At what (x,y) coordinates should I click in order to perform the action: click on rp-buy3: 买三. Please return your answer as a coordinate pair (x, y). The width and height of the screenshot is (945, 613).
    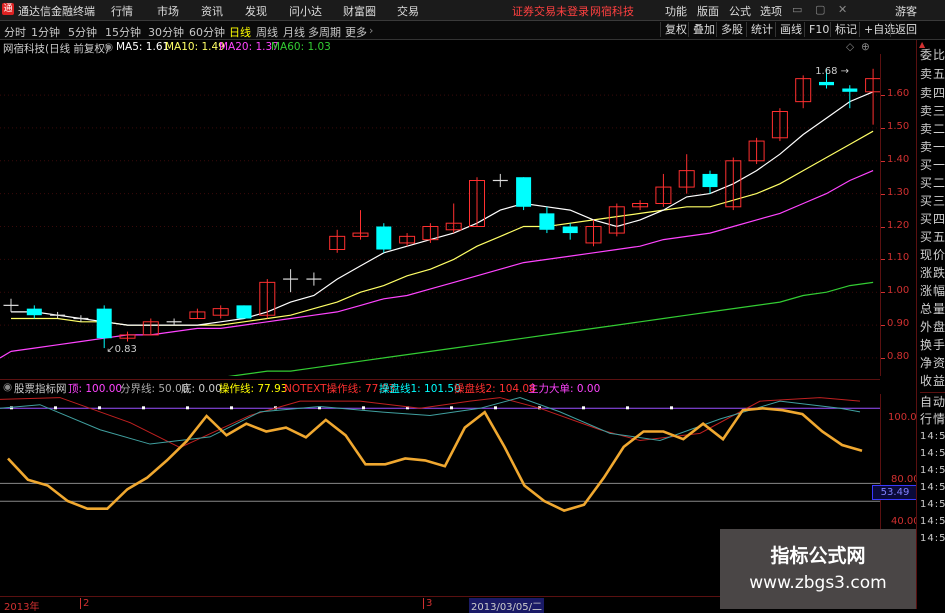
    Looking at the image, I should click on (932, 201).